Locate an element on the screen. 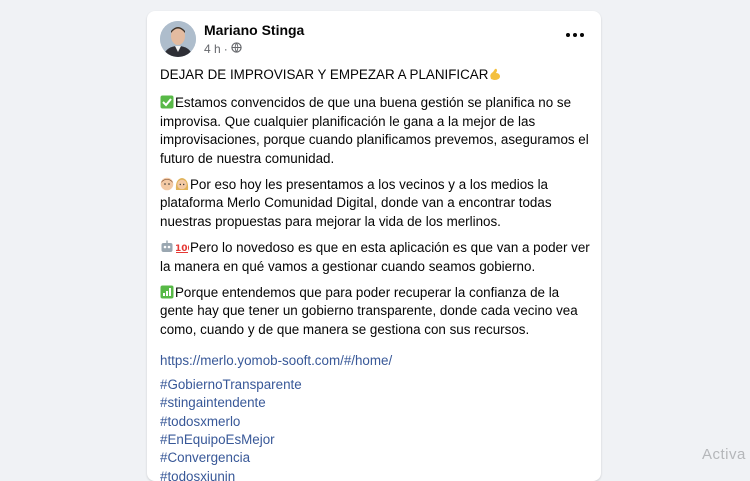 The width and height of the screenshot is (750, 481). post-meta: 4 h · is located at coordinates (223, 49).